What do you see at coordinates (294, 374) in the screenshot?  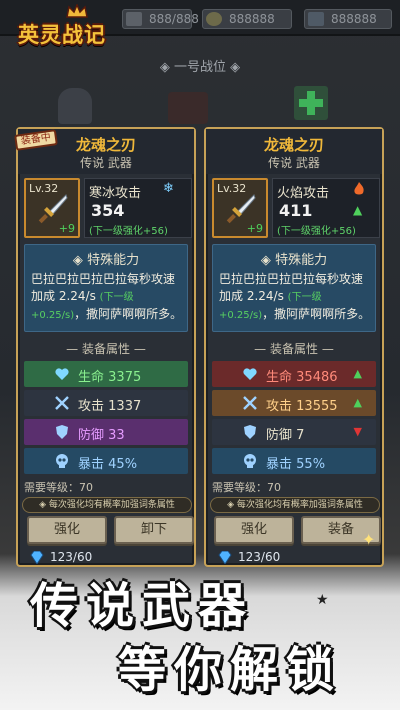 I see `stat-hp: 生命 35486 ▲` at bounding box center [294, 374].